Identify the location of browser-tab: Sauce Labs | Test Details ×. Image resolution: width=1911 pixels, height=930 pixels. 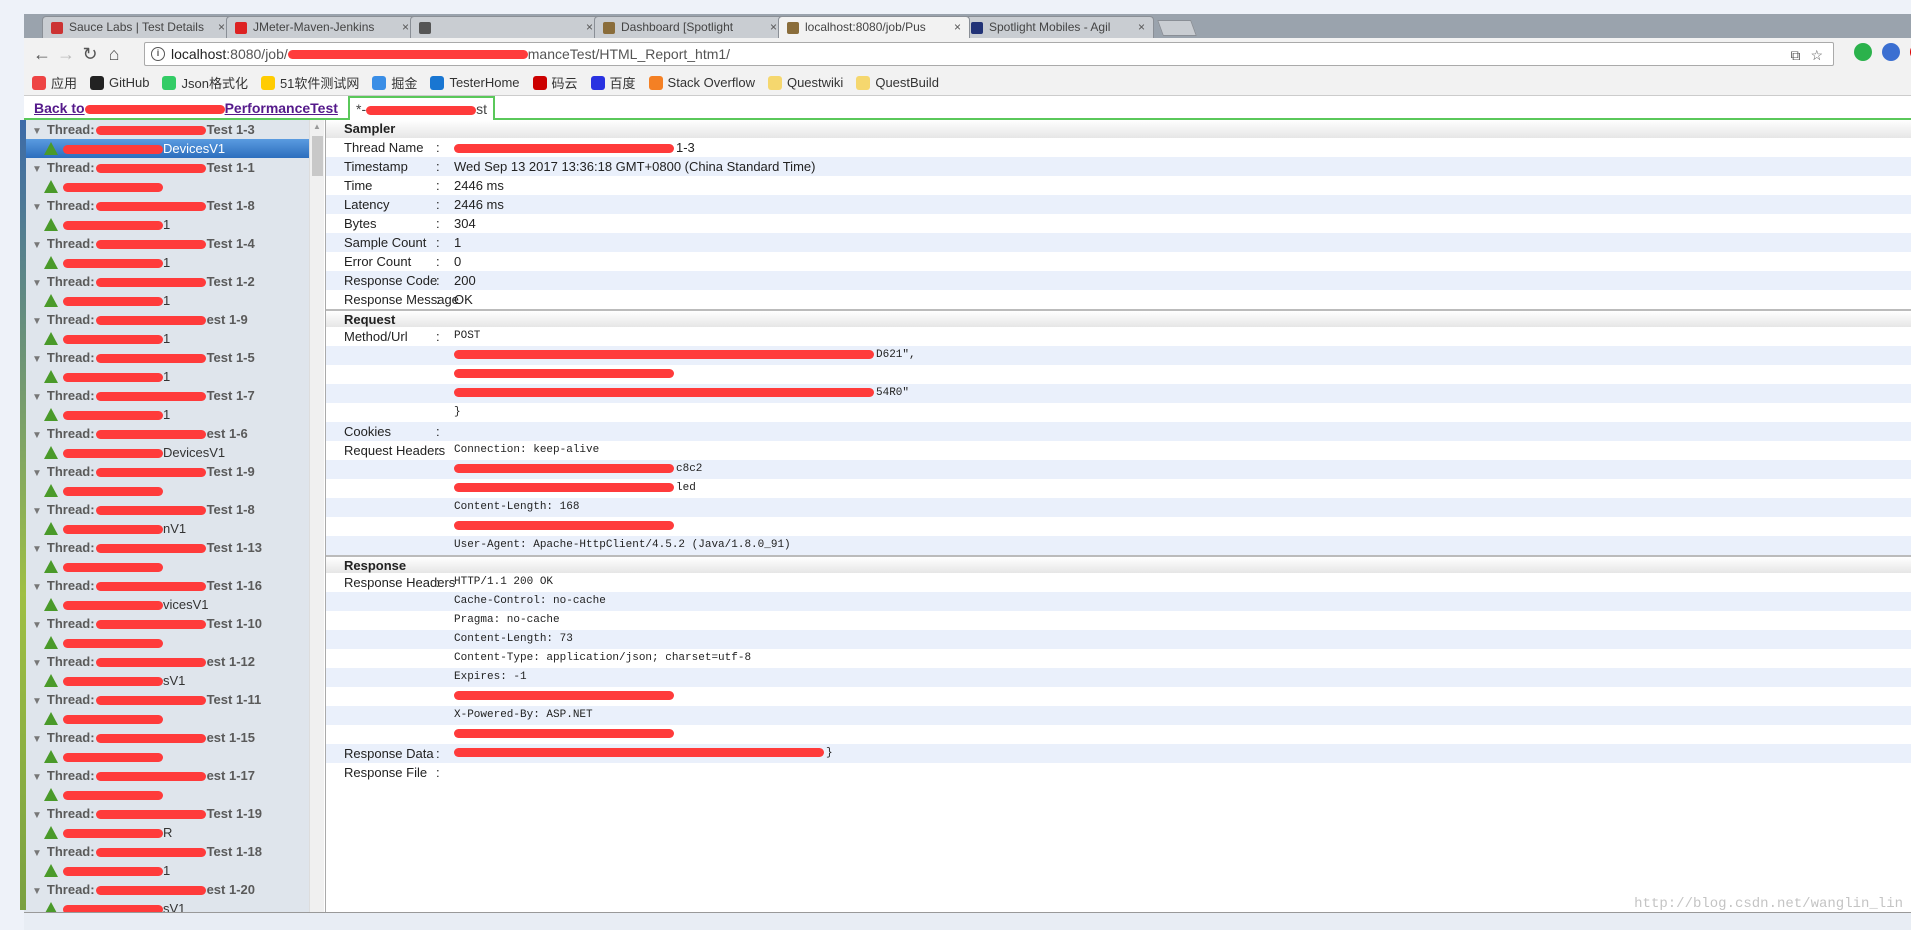
(138, 27).